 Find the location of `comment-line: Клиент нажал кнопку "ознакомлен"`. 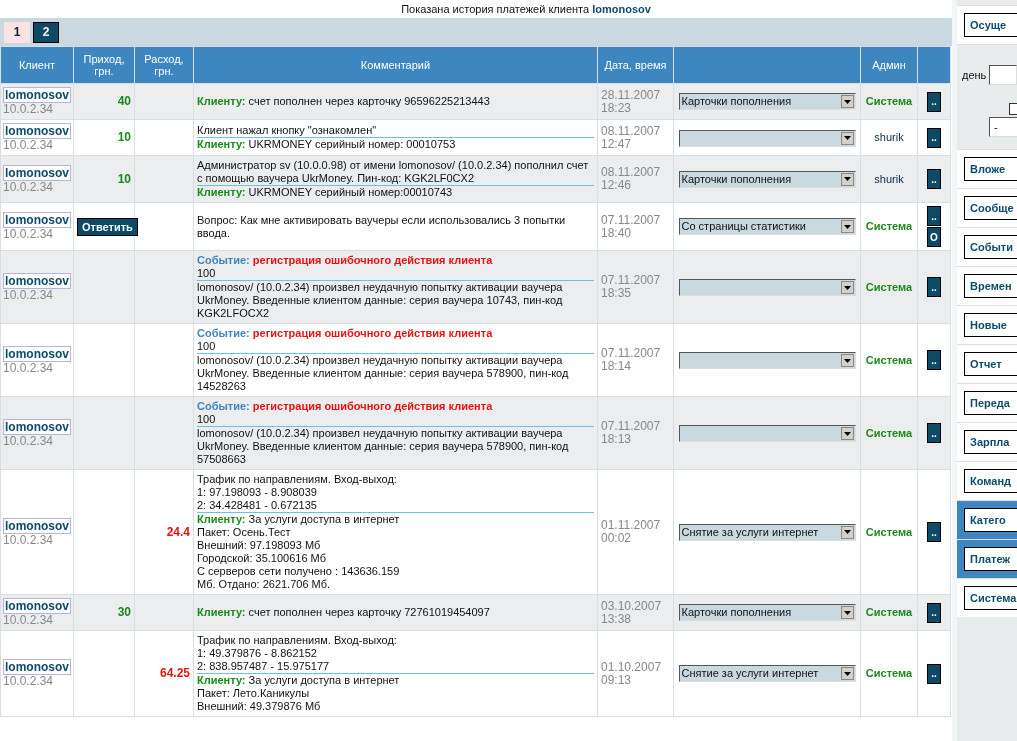

comment-line: Клиент нажал кнопку "ознакомлен" is located at coordinates (287, 130).